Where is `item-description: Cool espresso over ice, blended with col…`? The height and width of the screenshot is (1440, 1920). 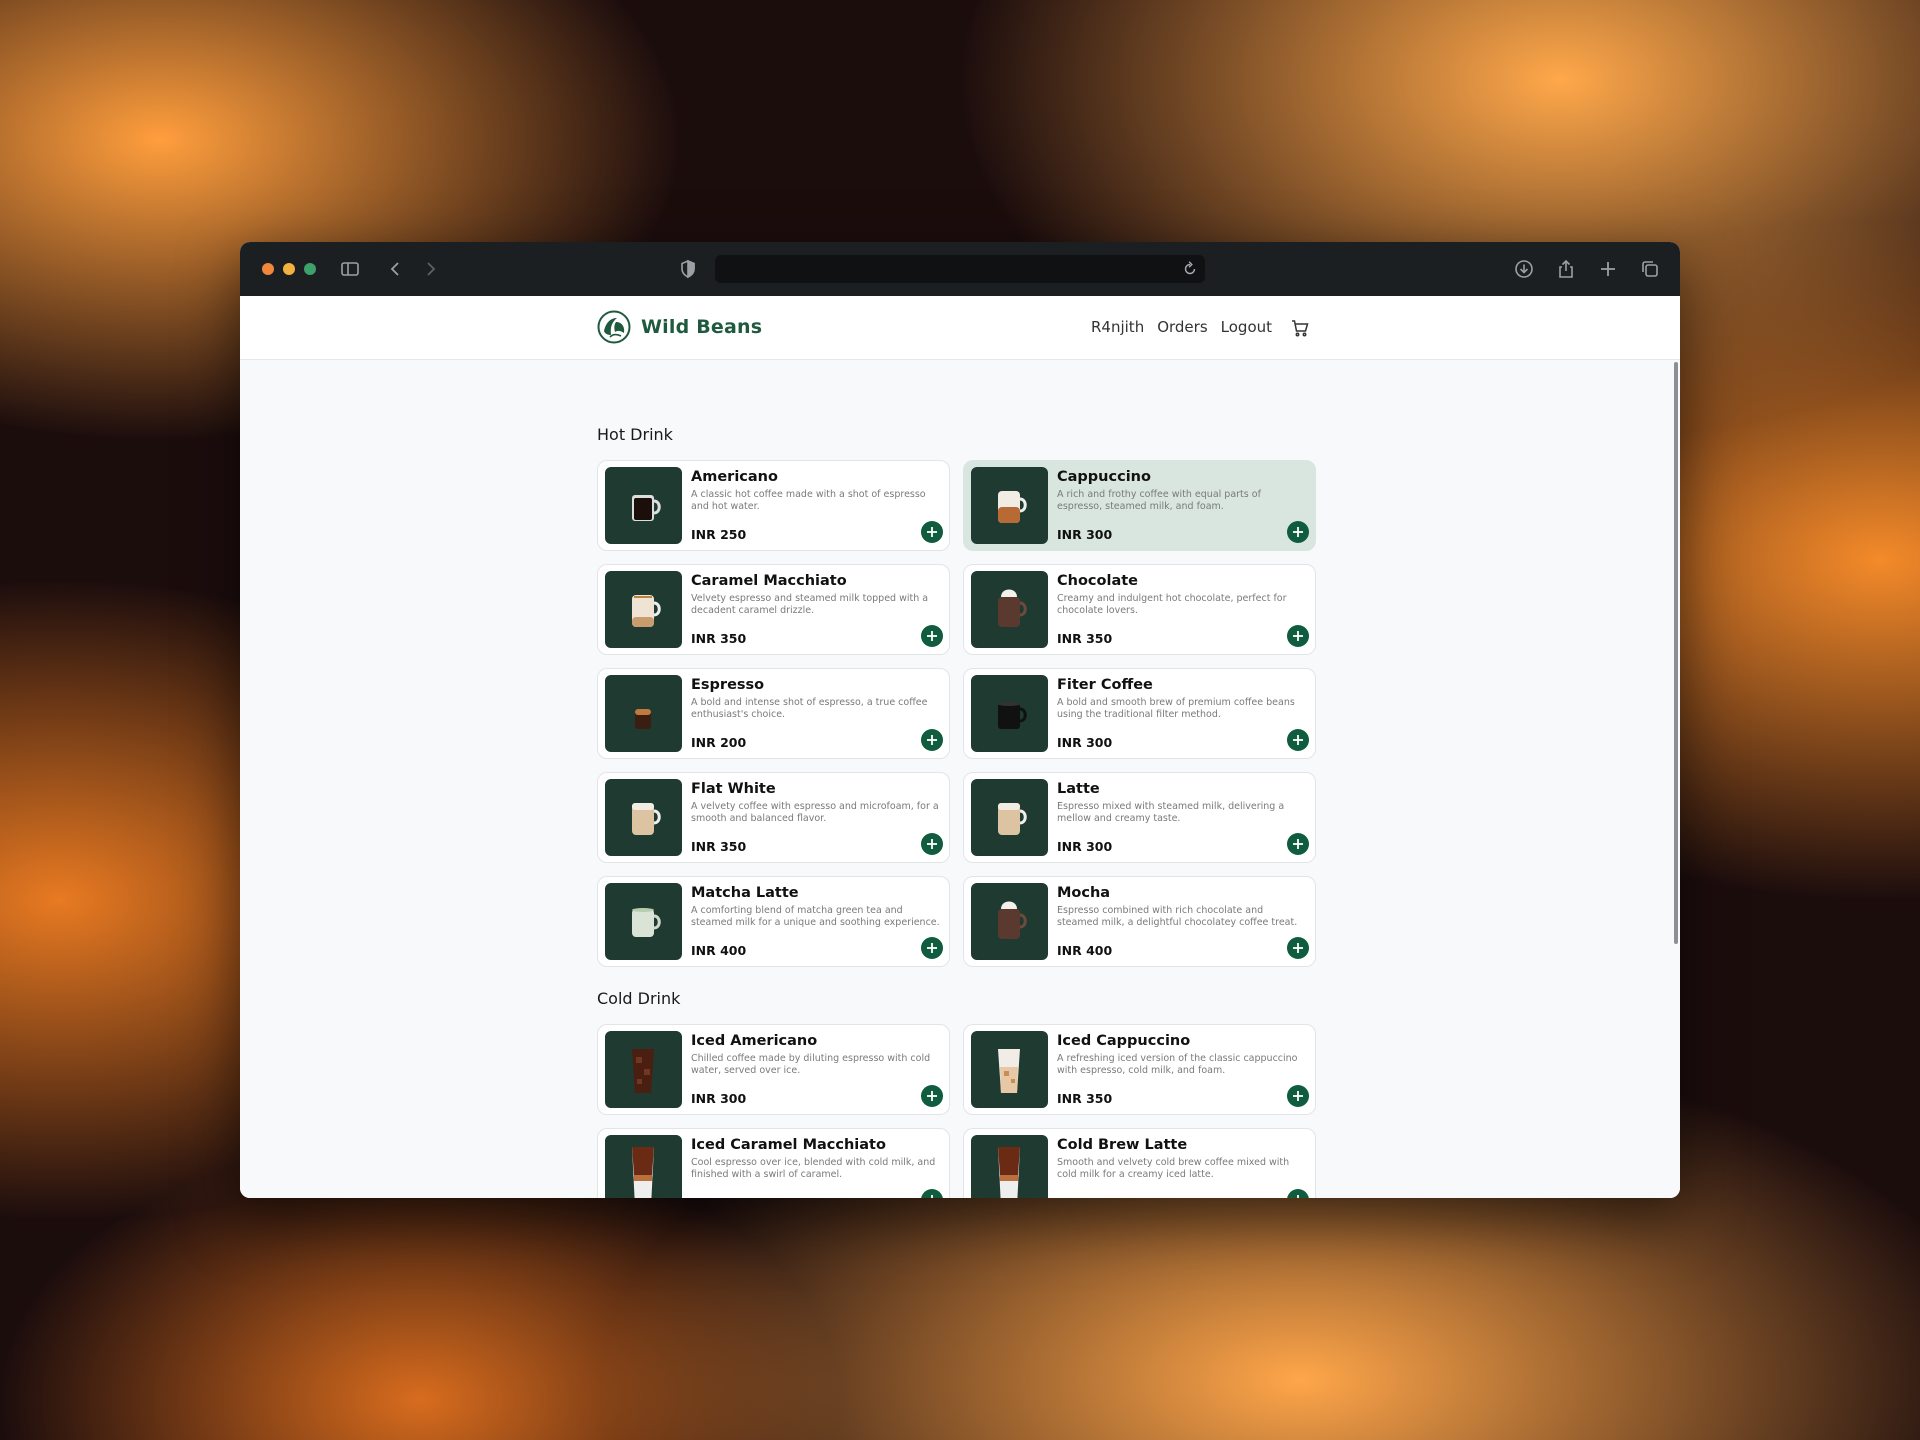
item-description: Cool espresso over ice, blended with col… is located at coordinates (813, 1168).